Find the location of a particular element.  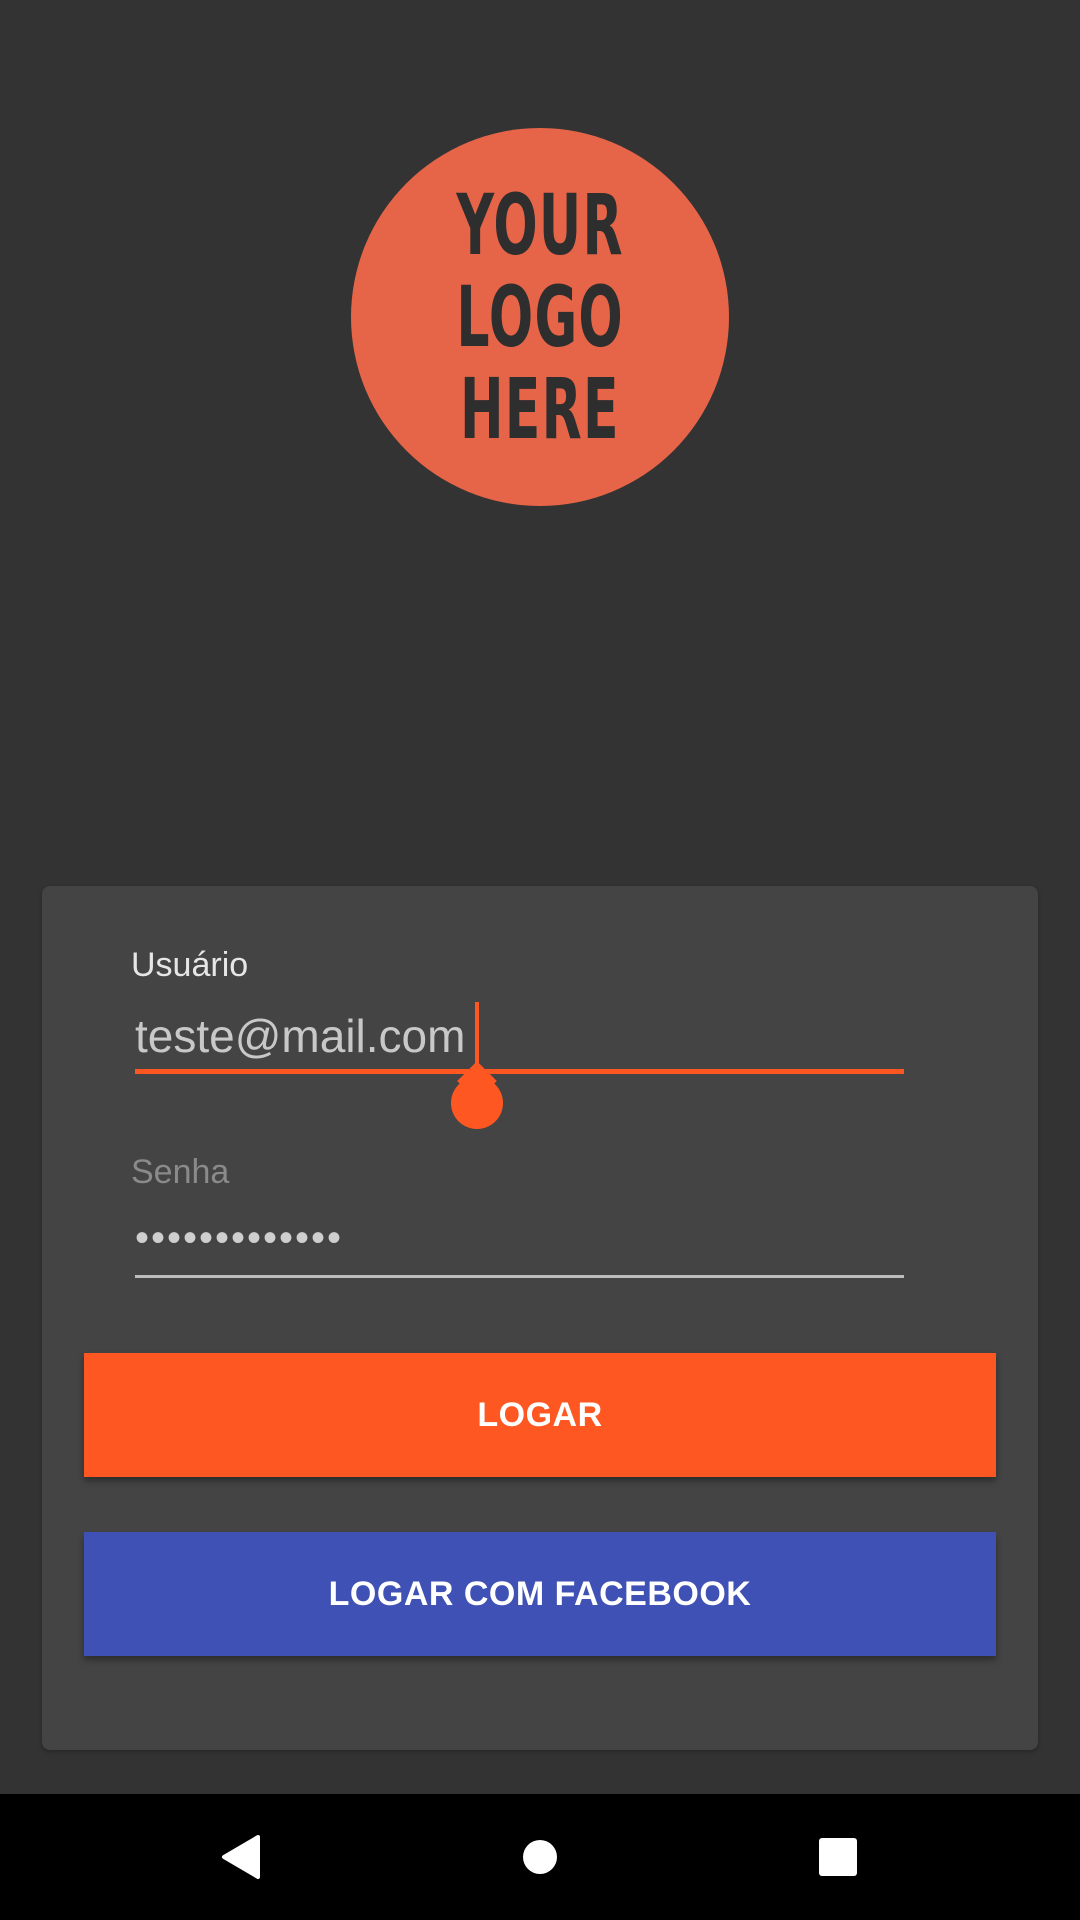

nav-back-button is located at coordinates (240, 1857).